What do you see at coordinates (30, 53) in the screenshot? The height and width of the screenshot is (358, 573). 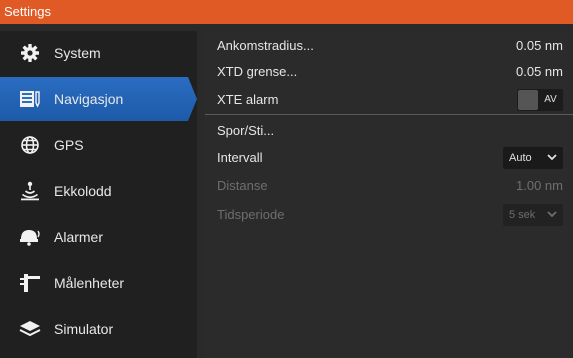 I see `gear-icon` at bounding box center [30, 53].